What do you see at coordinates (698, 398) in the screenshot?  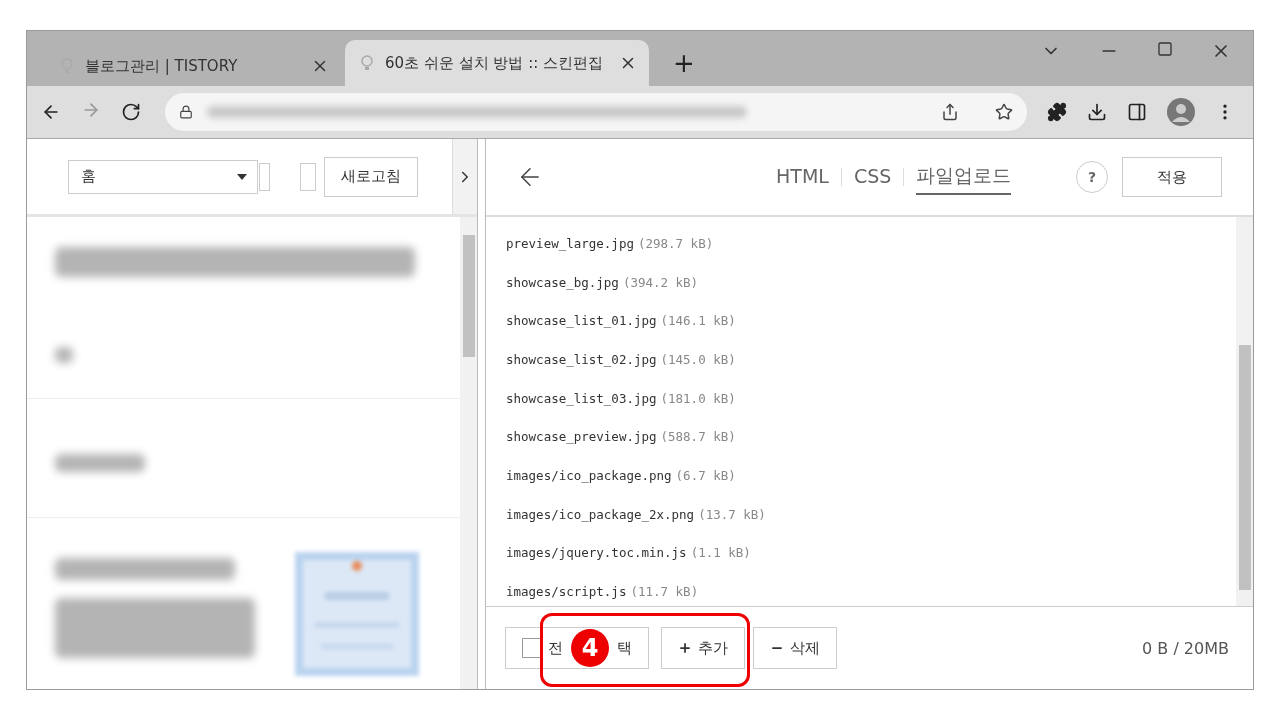 I see `file-size: (181.0 kB)` at bounding box center [698, 398].